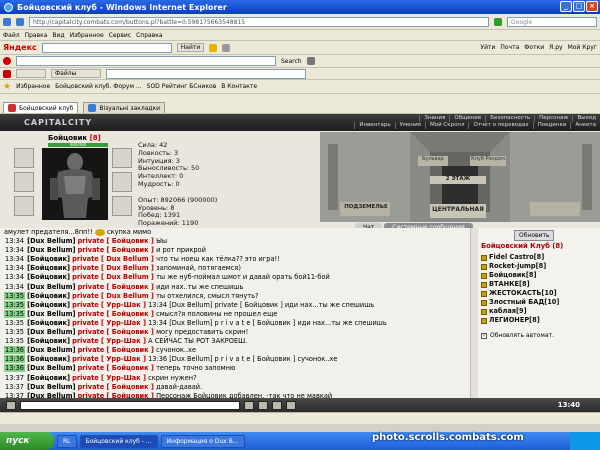  I want to click on back-icon, so click(7, 21).